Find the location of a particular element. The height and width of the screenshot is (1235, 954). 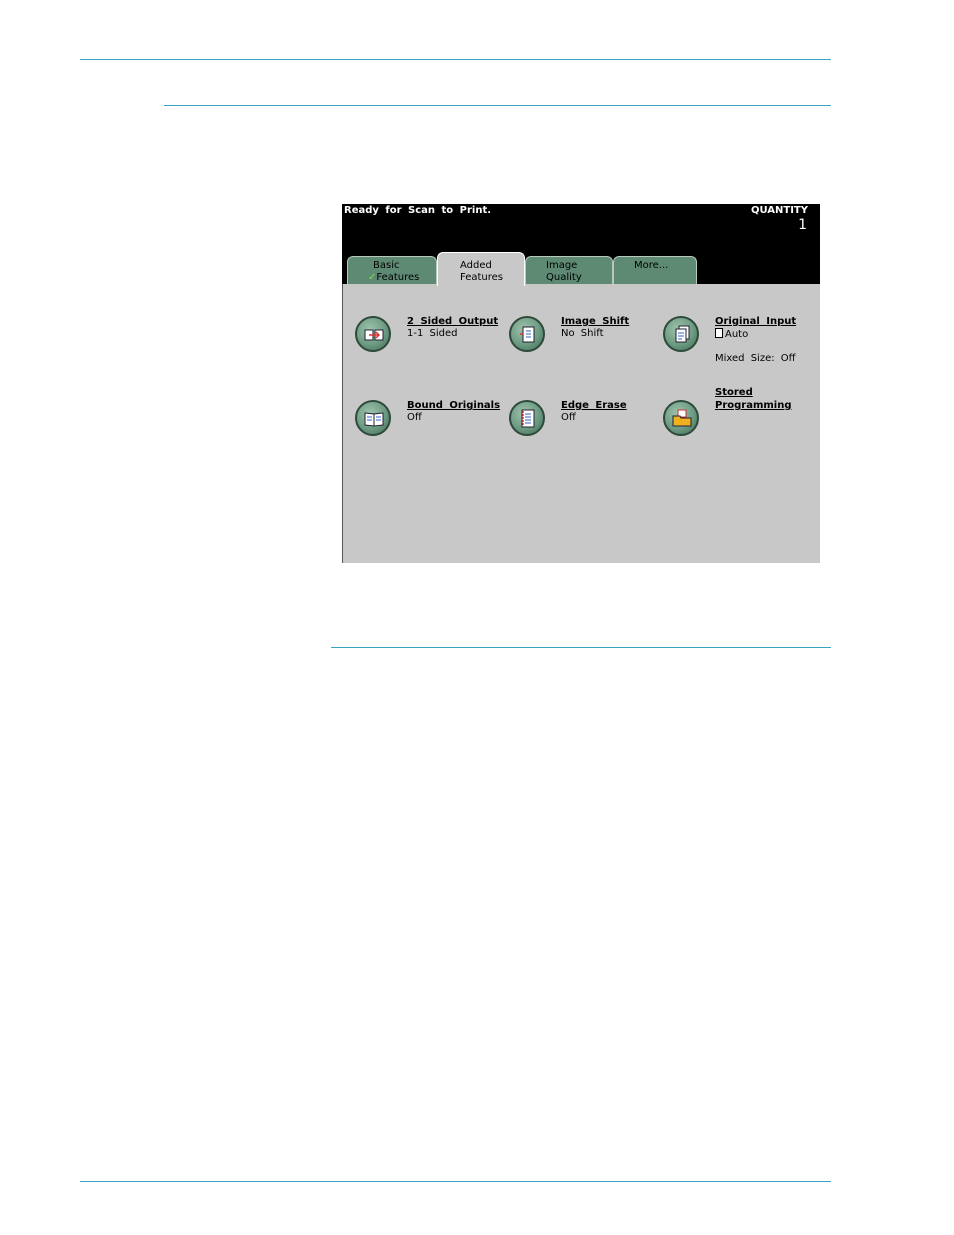

figure-bottom-rule is located at coordinates (581, 647).